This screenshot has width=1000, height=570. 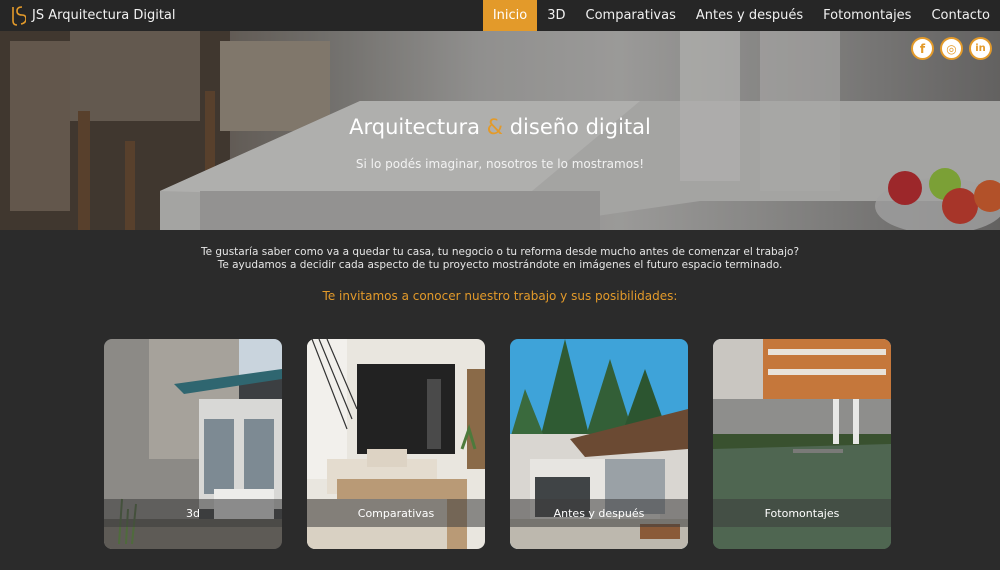 What do you see at coordinates (510, 15) in the screenshot?
I see `nav-item-inicio: Inicio` at bounding box center [510, 15].